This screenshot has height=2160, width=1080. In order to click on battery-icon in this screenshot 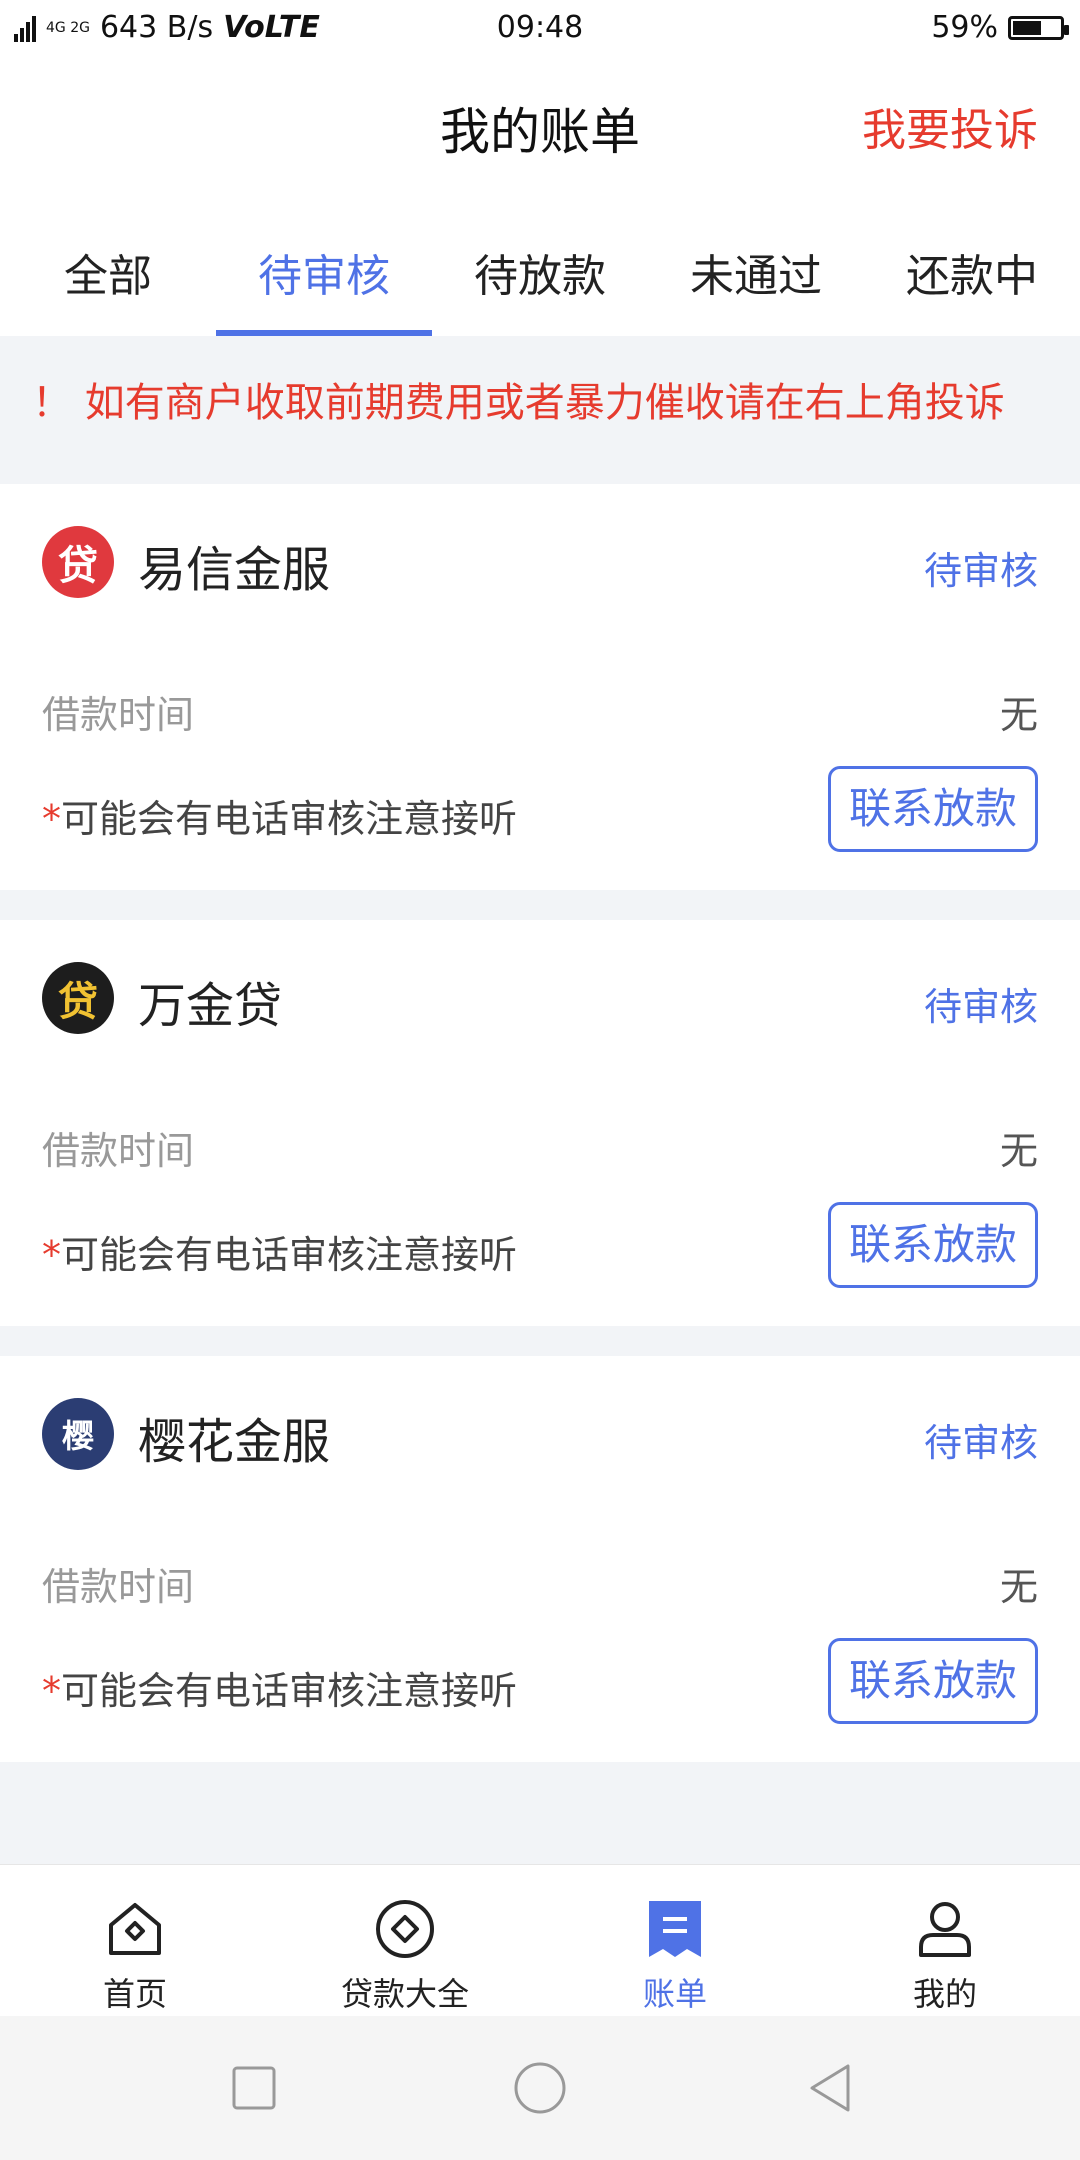, I will do `click(1038, 27)`.